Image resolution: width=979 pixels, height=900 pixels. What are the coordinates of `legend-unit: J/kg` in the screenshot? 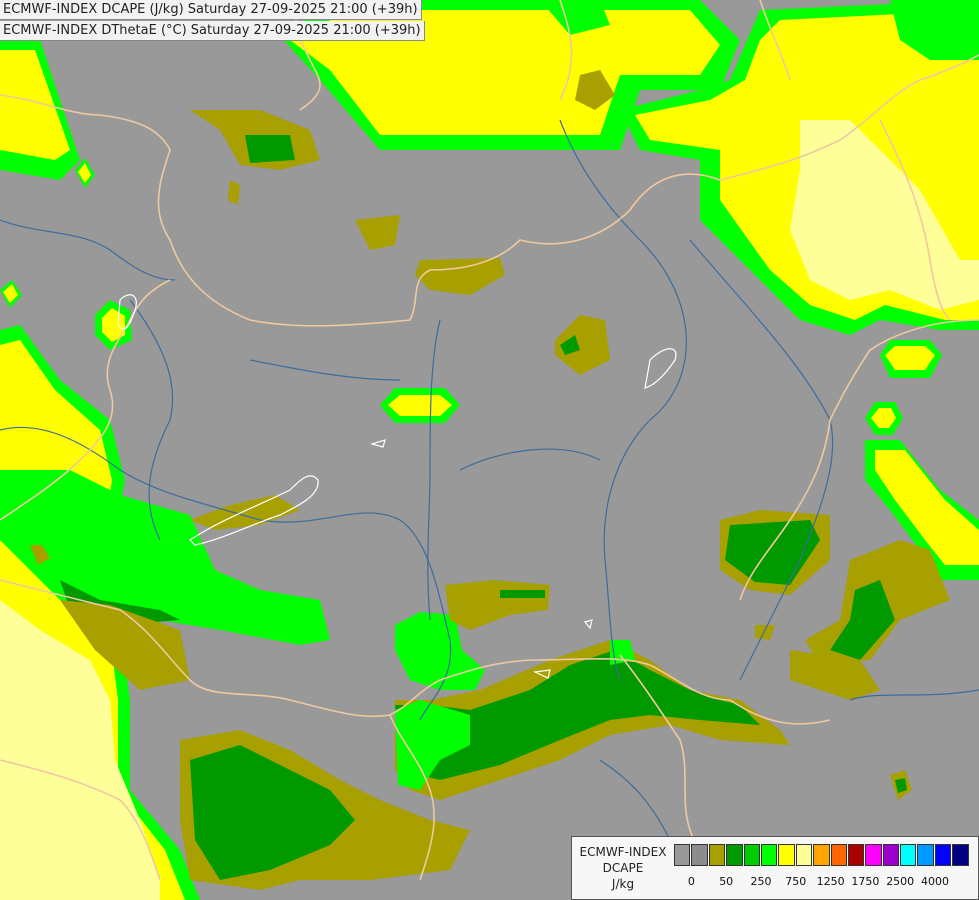 It's located at (623, 884).